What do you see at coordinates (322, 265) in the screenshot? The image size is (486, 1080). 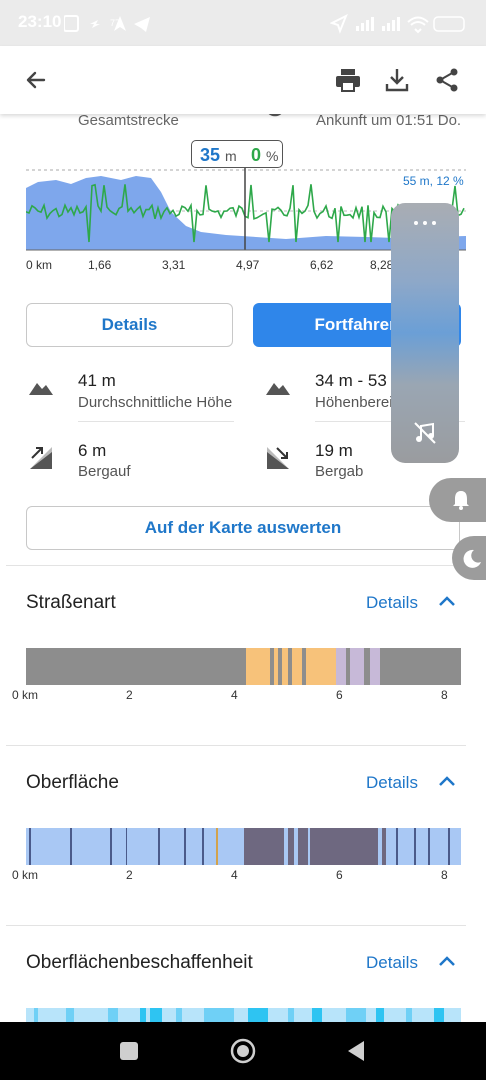 I see `chart-x-tick: 6,62` at bounding box center [322, 265].